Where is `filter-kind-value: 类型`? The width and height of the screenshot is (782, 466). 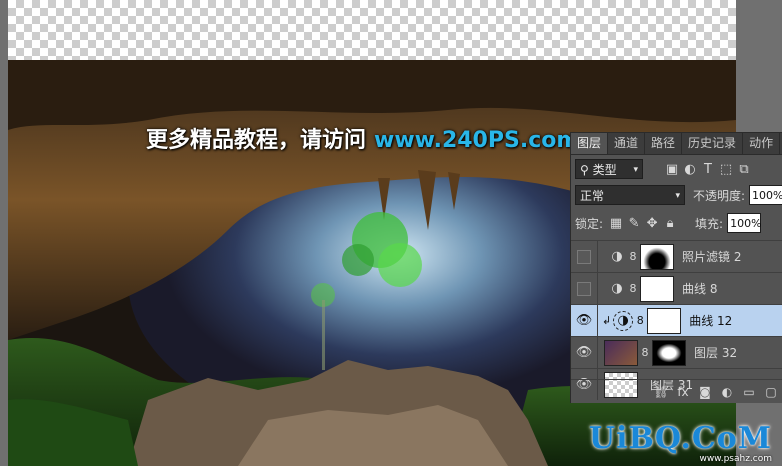 filter-kind-value: 类型 is located at coordinates (604, 170).